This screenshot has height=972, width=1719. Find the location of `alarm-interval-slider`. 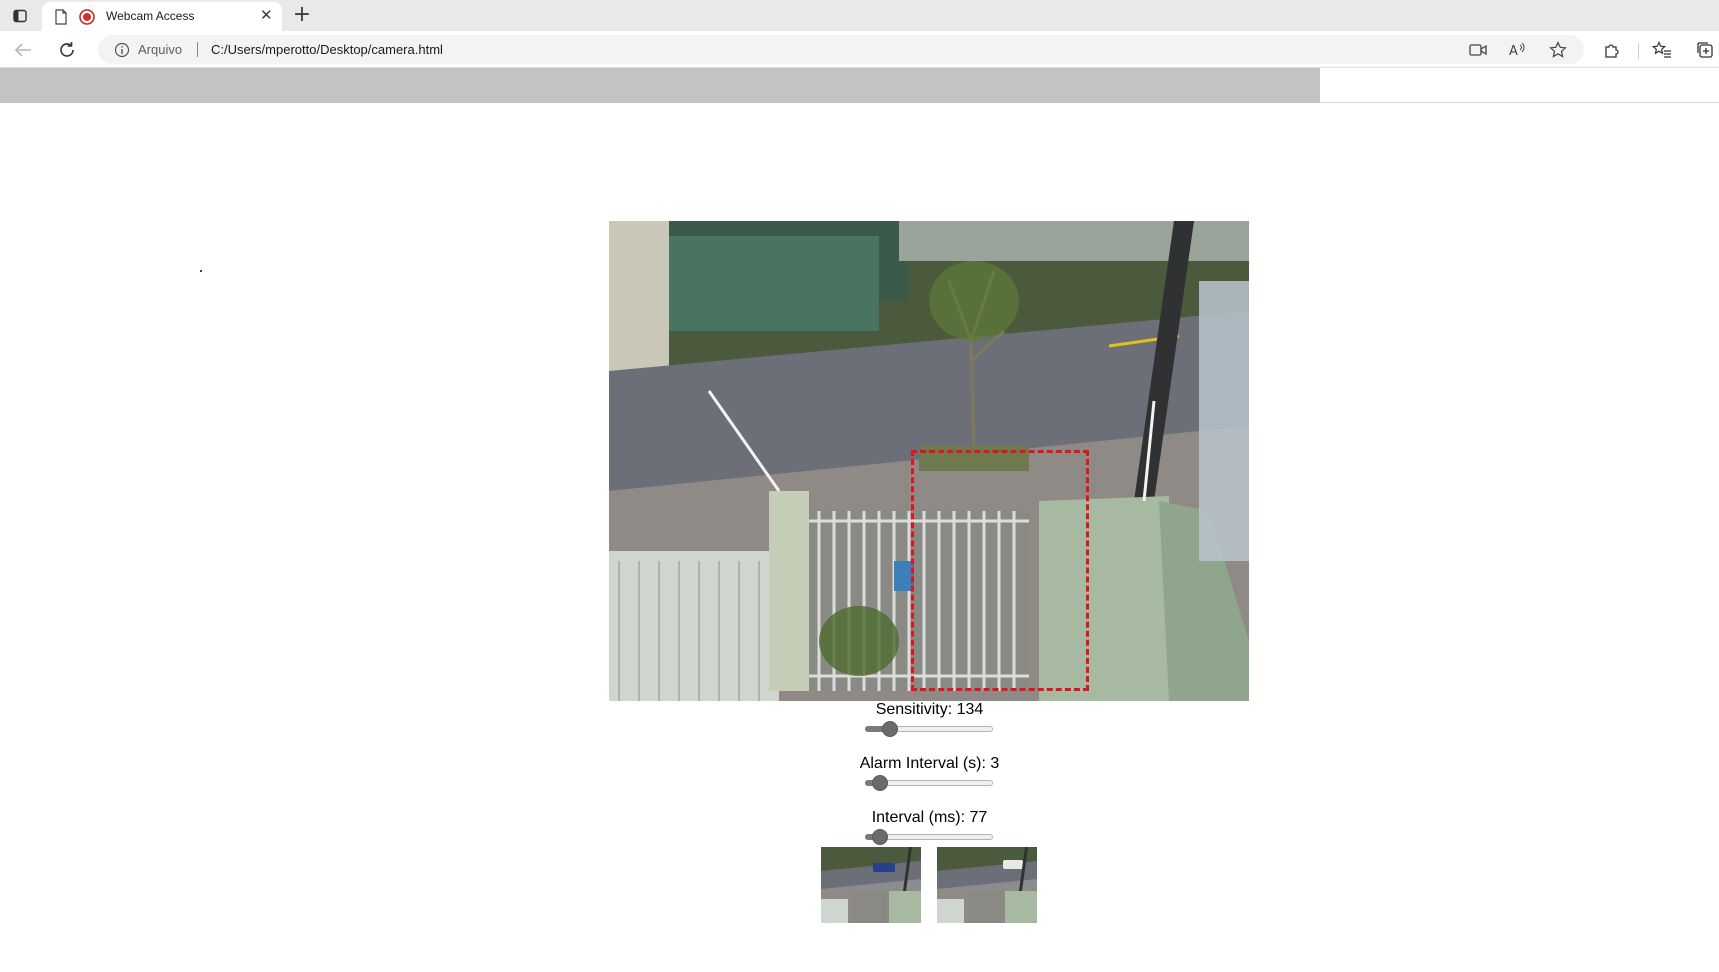

alarm-interval-slider is located at coordinates (929, 783).